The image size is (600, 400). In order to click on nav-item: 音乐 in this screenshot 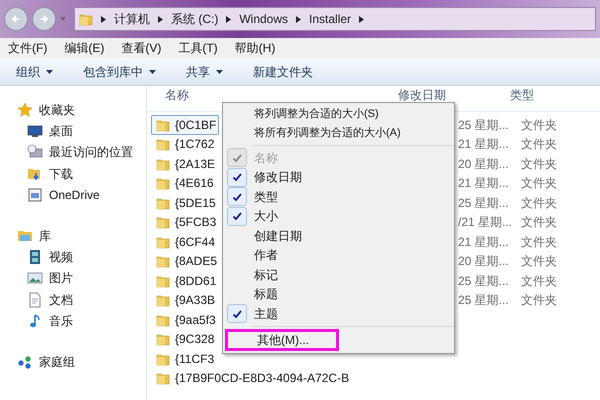, I will do `click(61, 321)`.